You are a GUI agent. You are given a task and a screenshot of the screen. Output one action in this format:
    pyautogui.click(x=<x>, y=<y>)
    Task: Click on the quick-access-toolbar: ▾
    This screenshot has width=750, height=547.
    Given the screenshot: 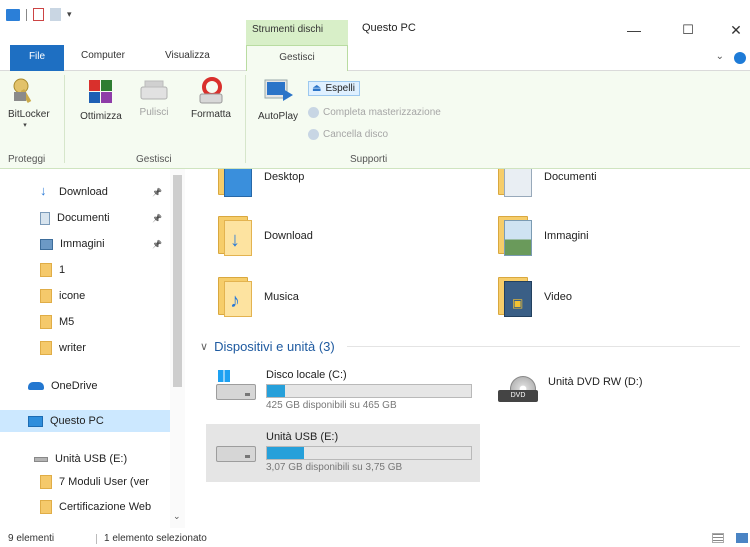 What is the action you would take?
    pyautogui.click(x=39, y=14)
    